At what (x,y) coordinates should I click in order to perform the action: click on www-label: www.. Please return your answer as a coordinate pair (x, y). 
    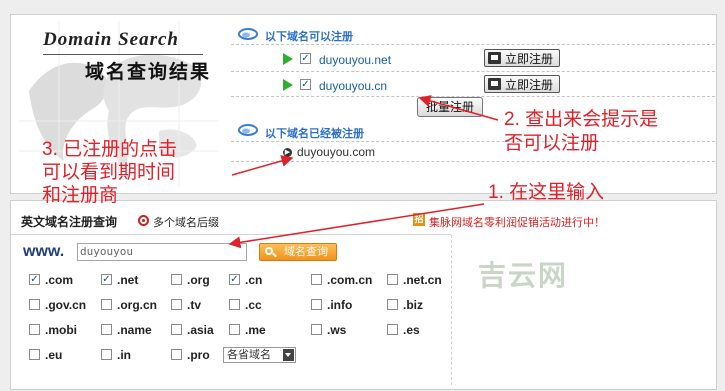
    Looking at the image, I should click on (44, 251).